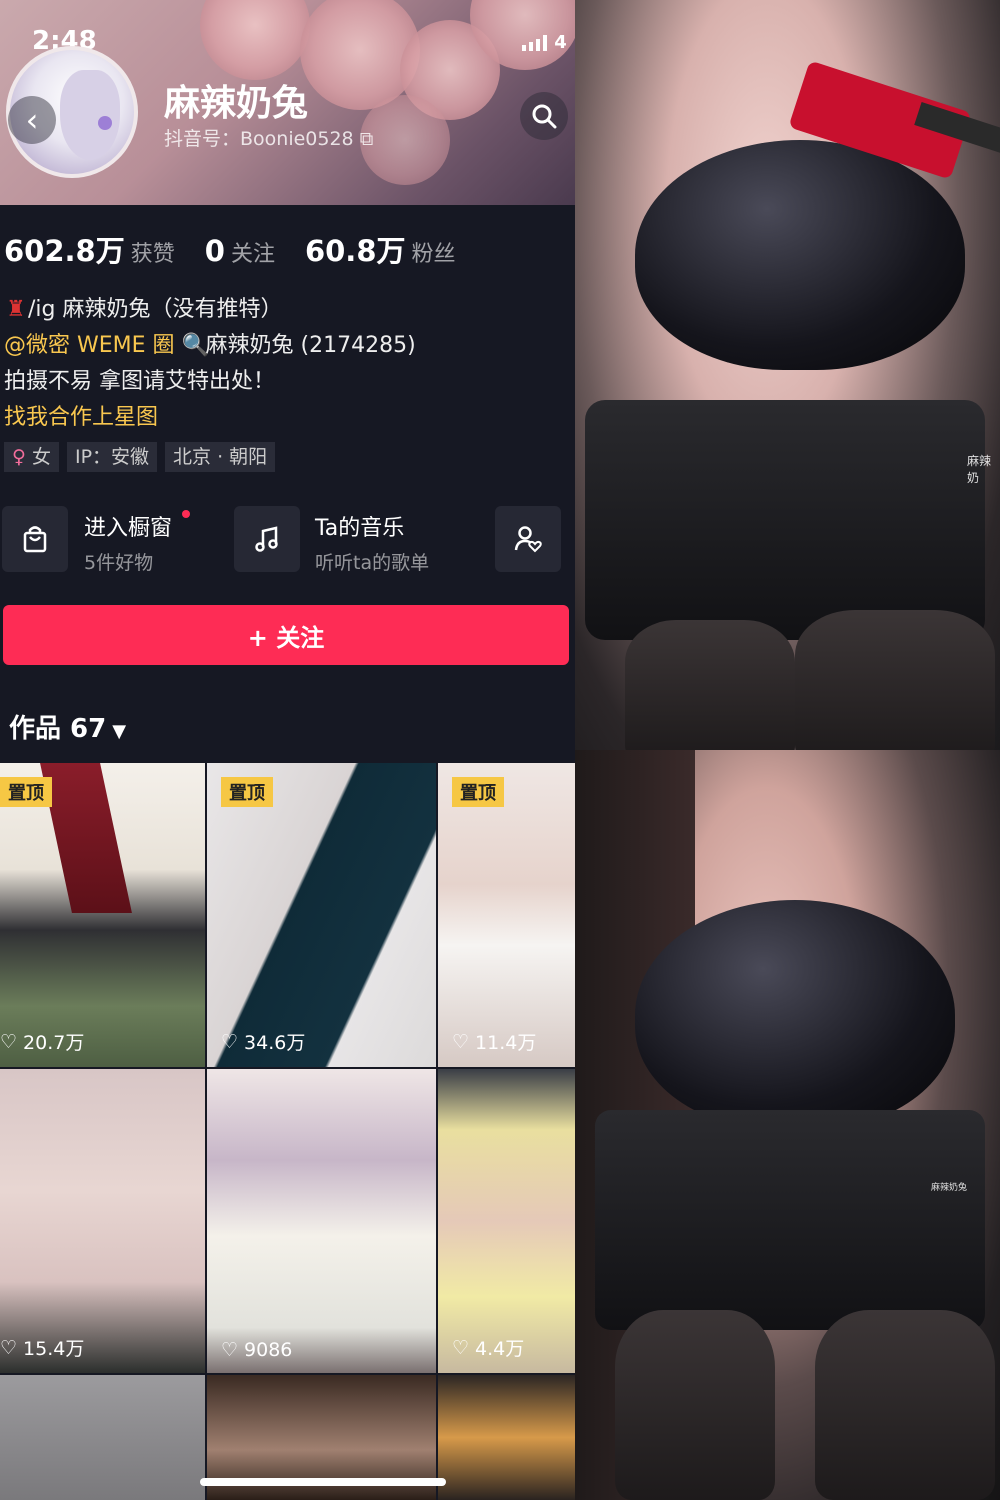 The height and width of the screenshot is (1500, 1000). What do you see at coordinates (86, 838) in the screenshot?
I see `tie-shape` at bounding box center [86, 838].